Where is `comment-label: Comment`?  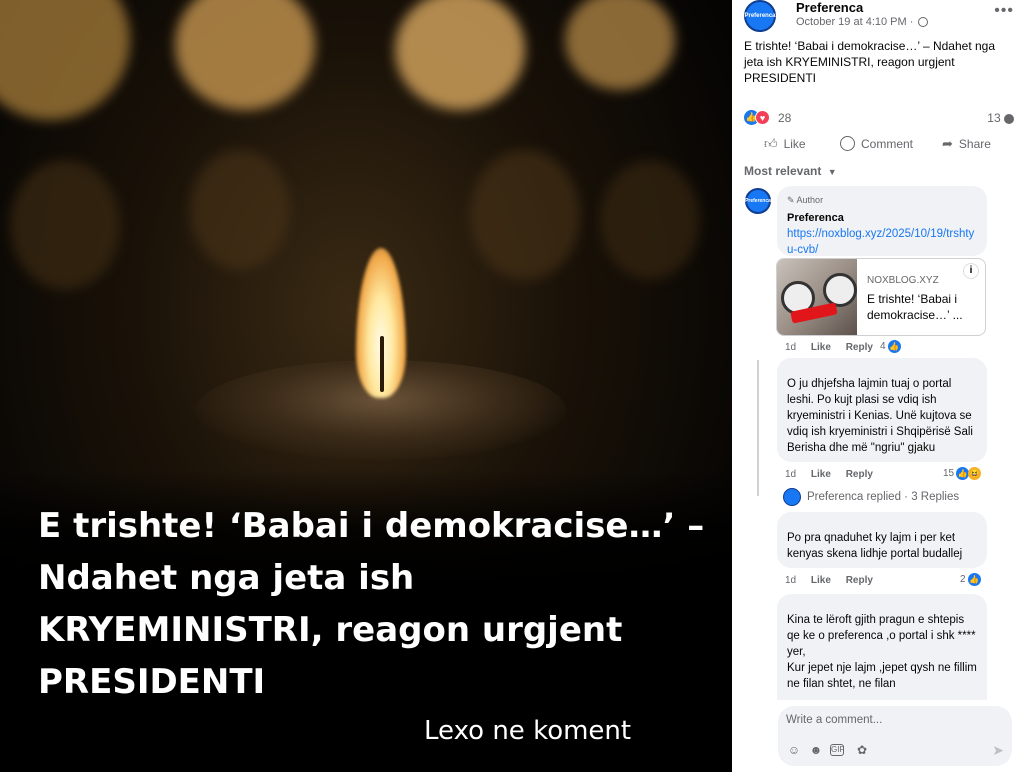 comment-label: Comment is located at coordinates (887, 143).